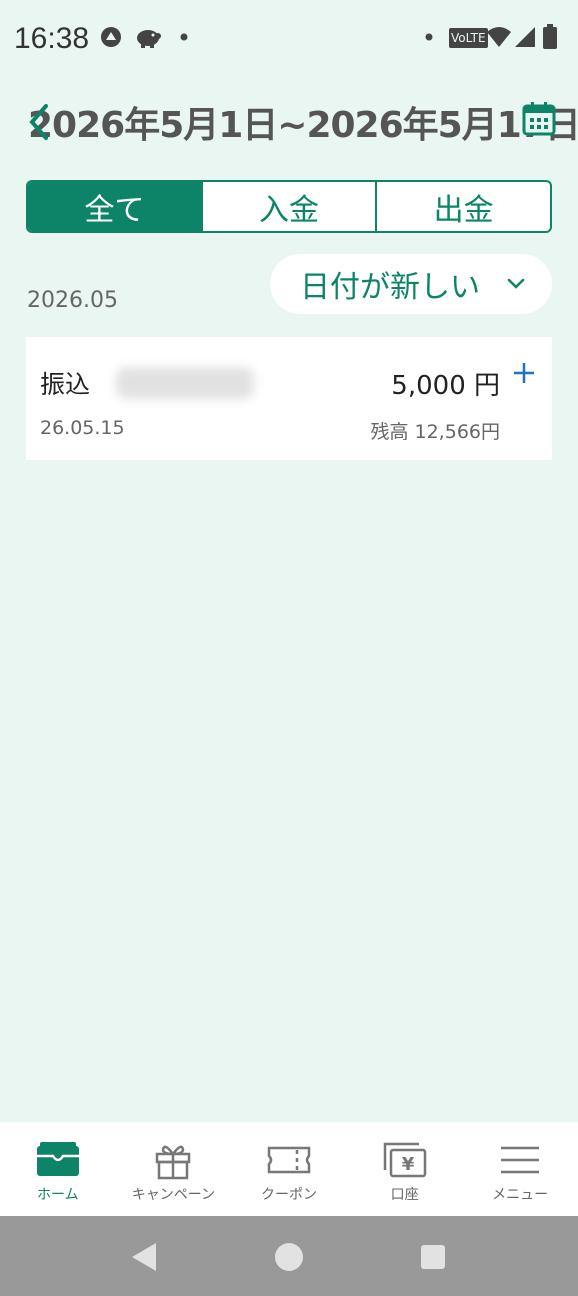 This screenshot has width=578, height=1296. I want to click on nav-label-account: 口座, so click(404, 1195).